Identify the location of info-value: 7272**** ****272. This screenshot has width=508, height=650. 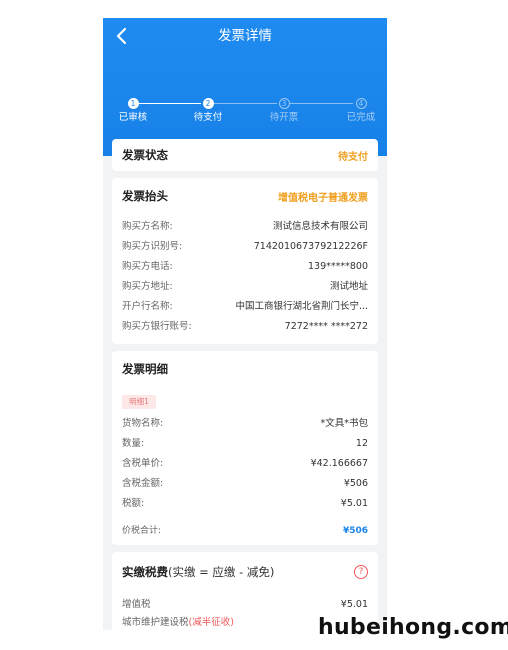
(326, 326).